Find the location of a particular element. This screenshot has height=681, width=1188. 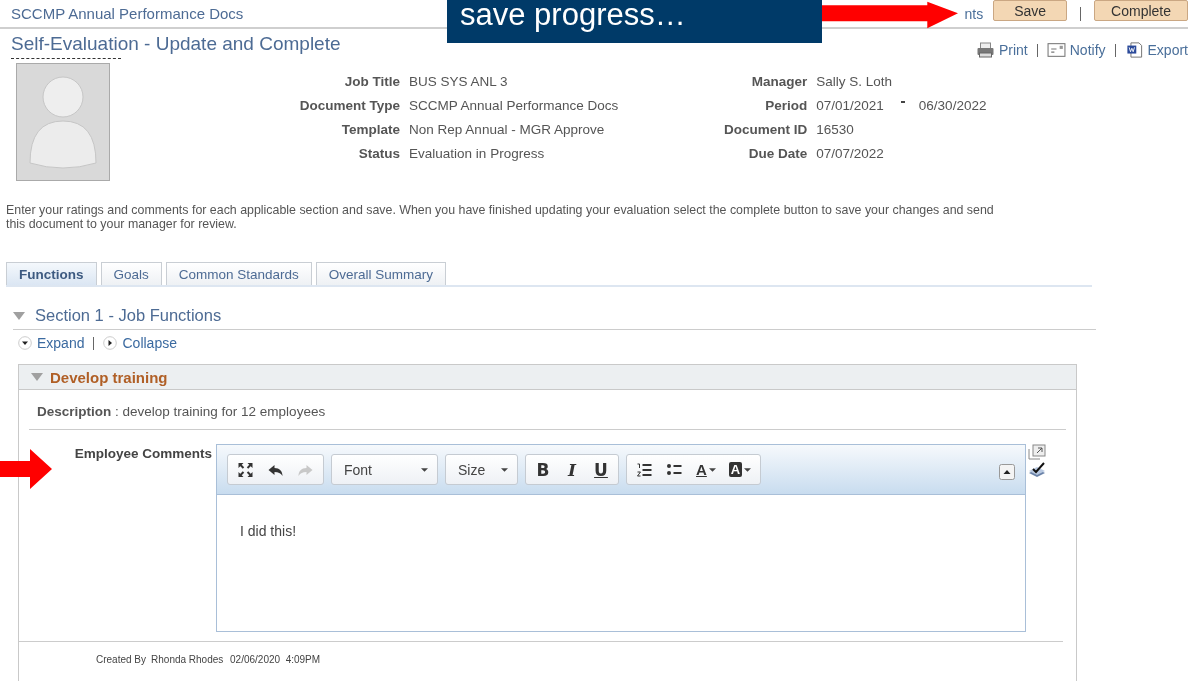

format-button: B is located at coordinates (543, 469).